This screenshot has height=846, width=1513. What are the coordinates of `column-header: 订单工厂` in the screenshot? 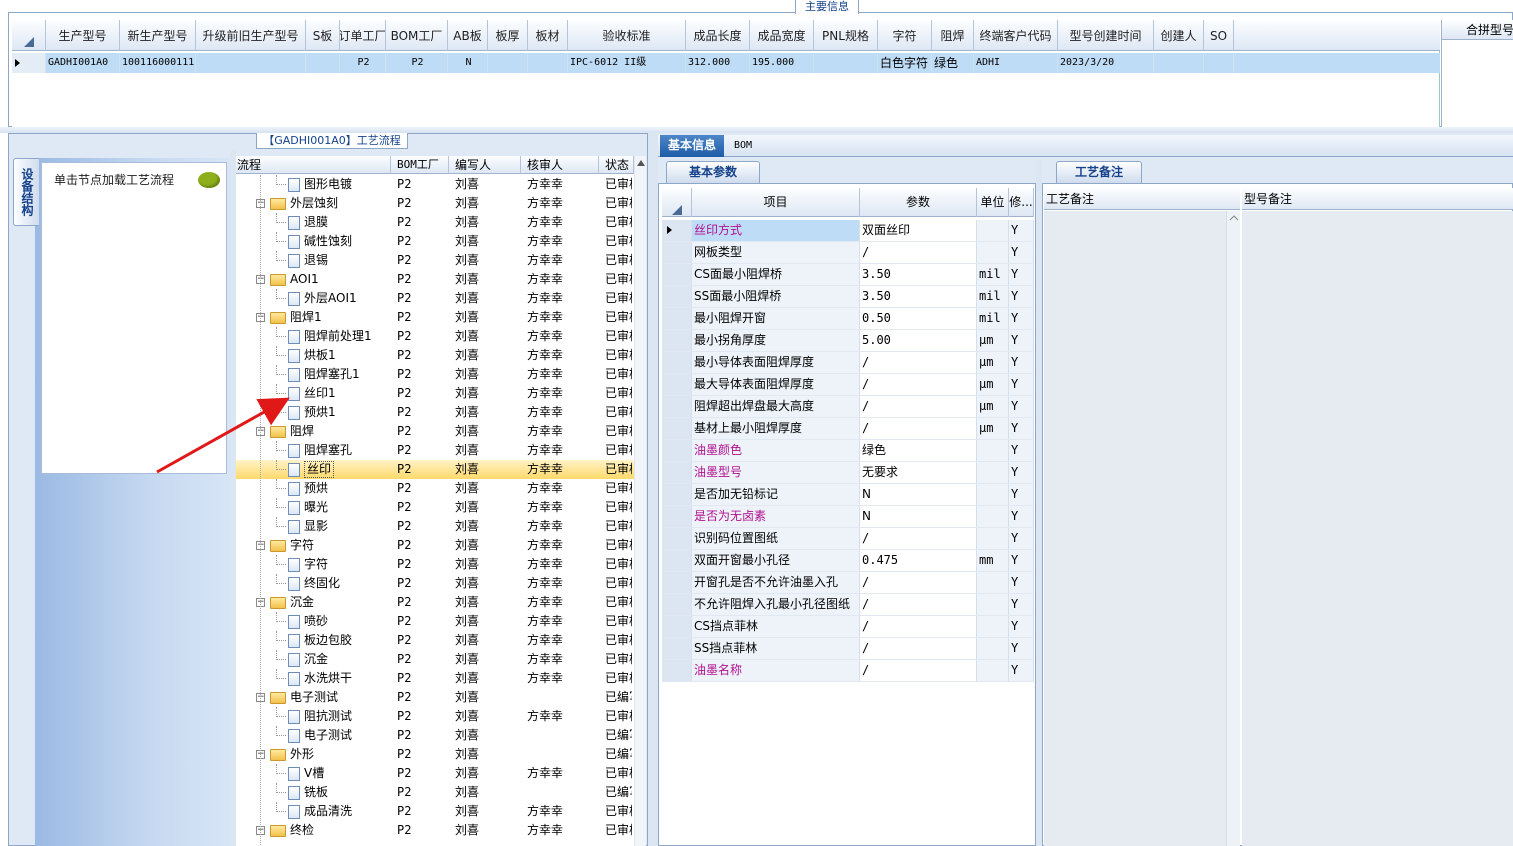 It's located at (363, 35).